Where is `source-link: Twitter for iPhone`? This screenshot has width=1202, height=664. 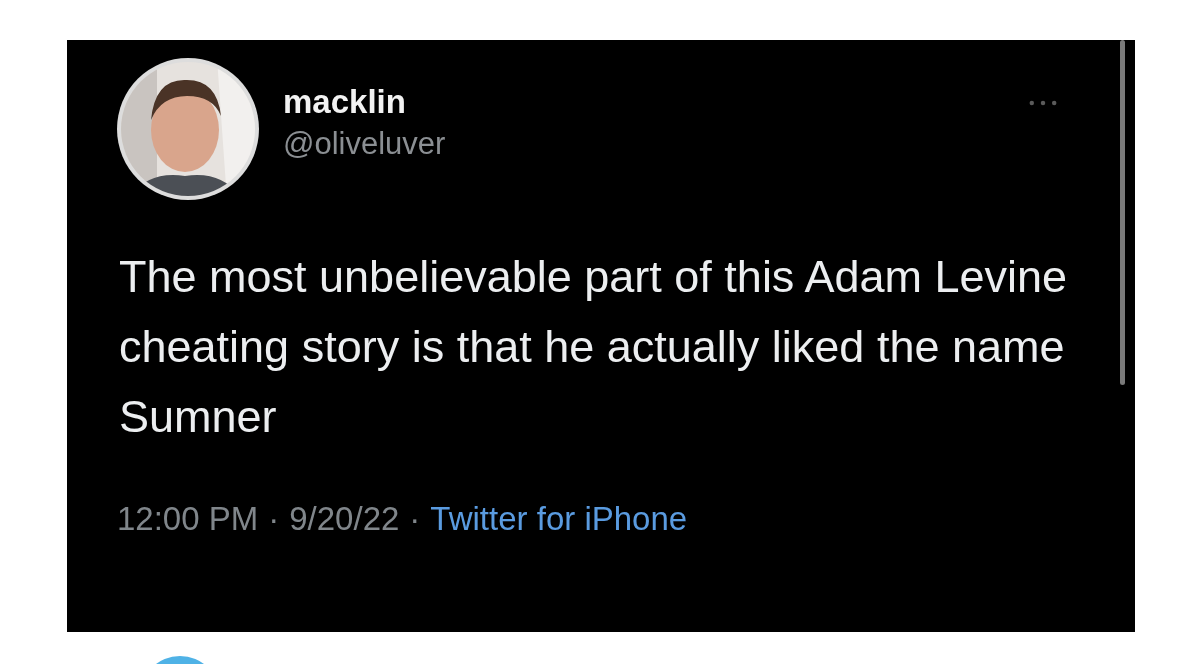 source-link: Twitter for iPhone is located at coordinates (559, 519).